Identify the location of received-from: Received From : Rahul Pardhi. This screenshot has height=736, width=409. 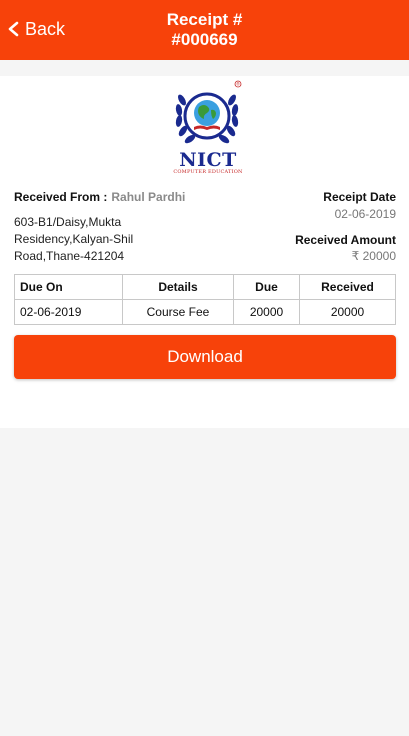
(99, 197).